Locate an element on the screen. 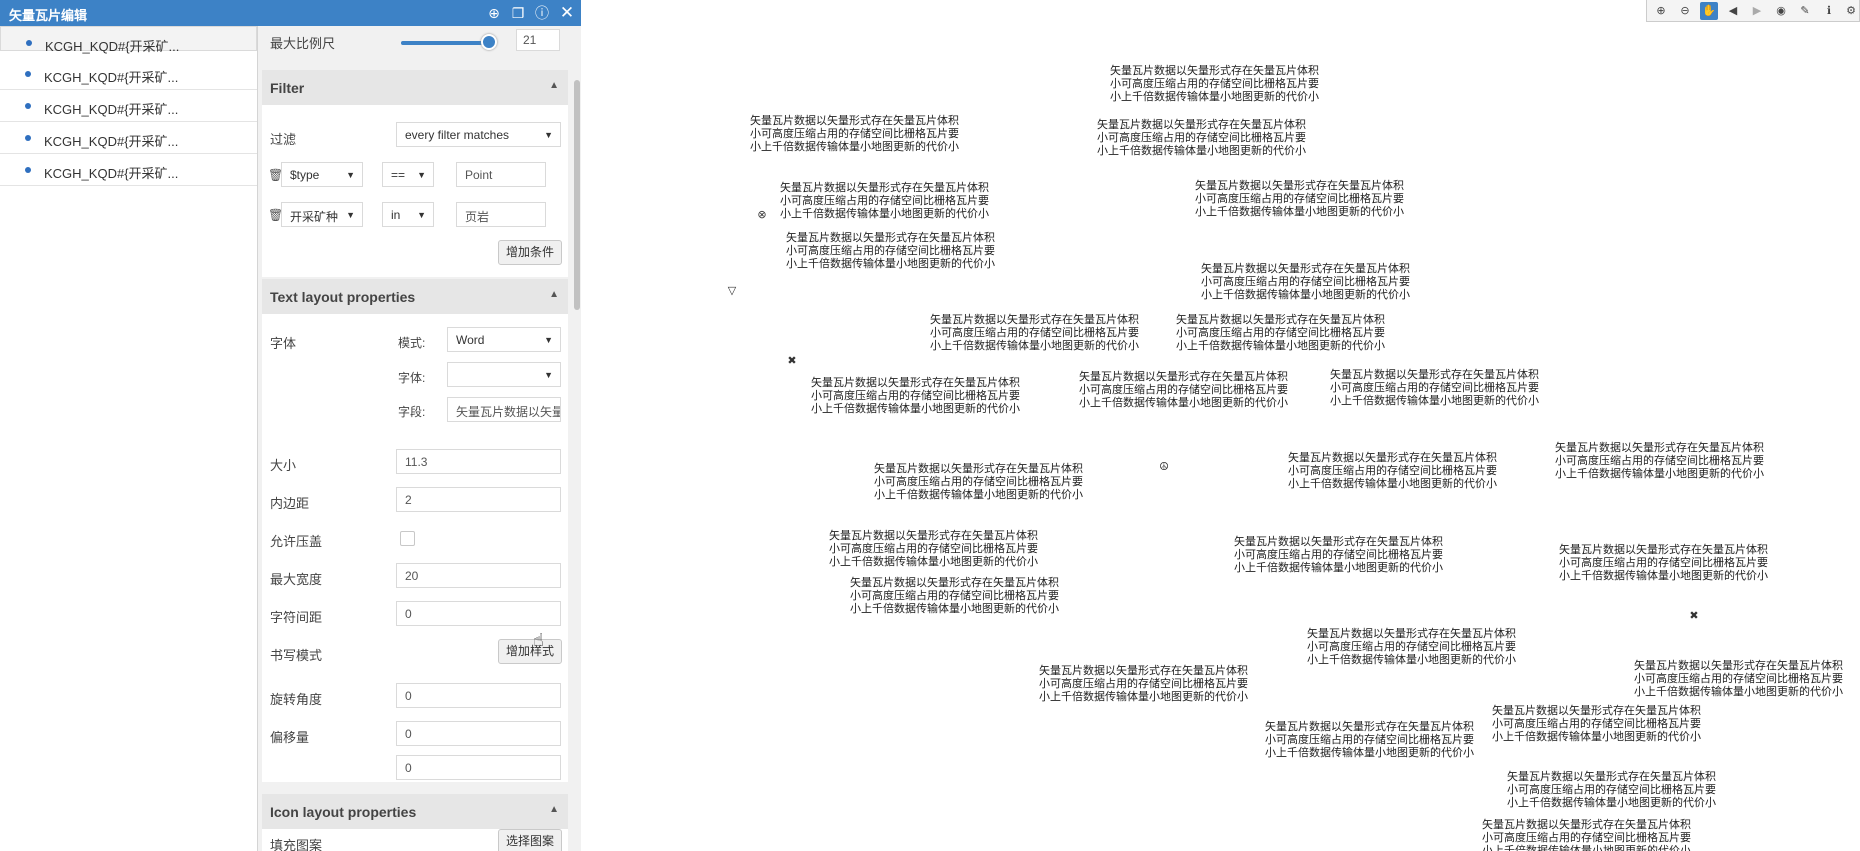 The height and width of the screenshot is (851, 1860). text-layout-section-header: Text layout properties ▲ is located at coordinates (415, 296).